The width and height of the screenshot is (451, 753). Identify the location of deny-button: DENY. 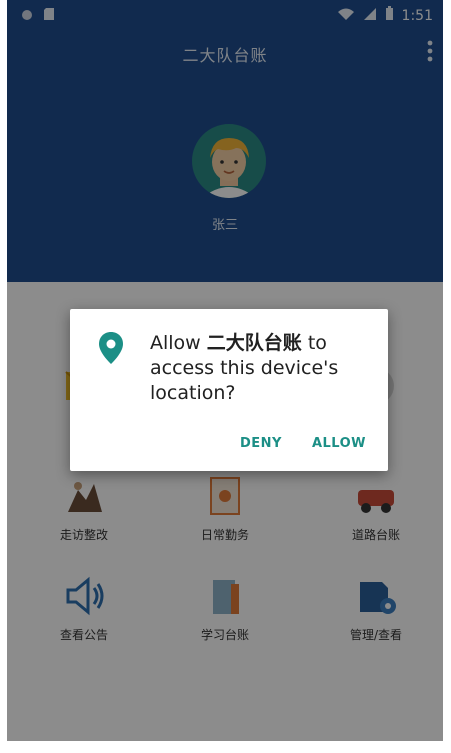
(261, 443).